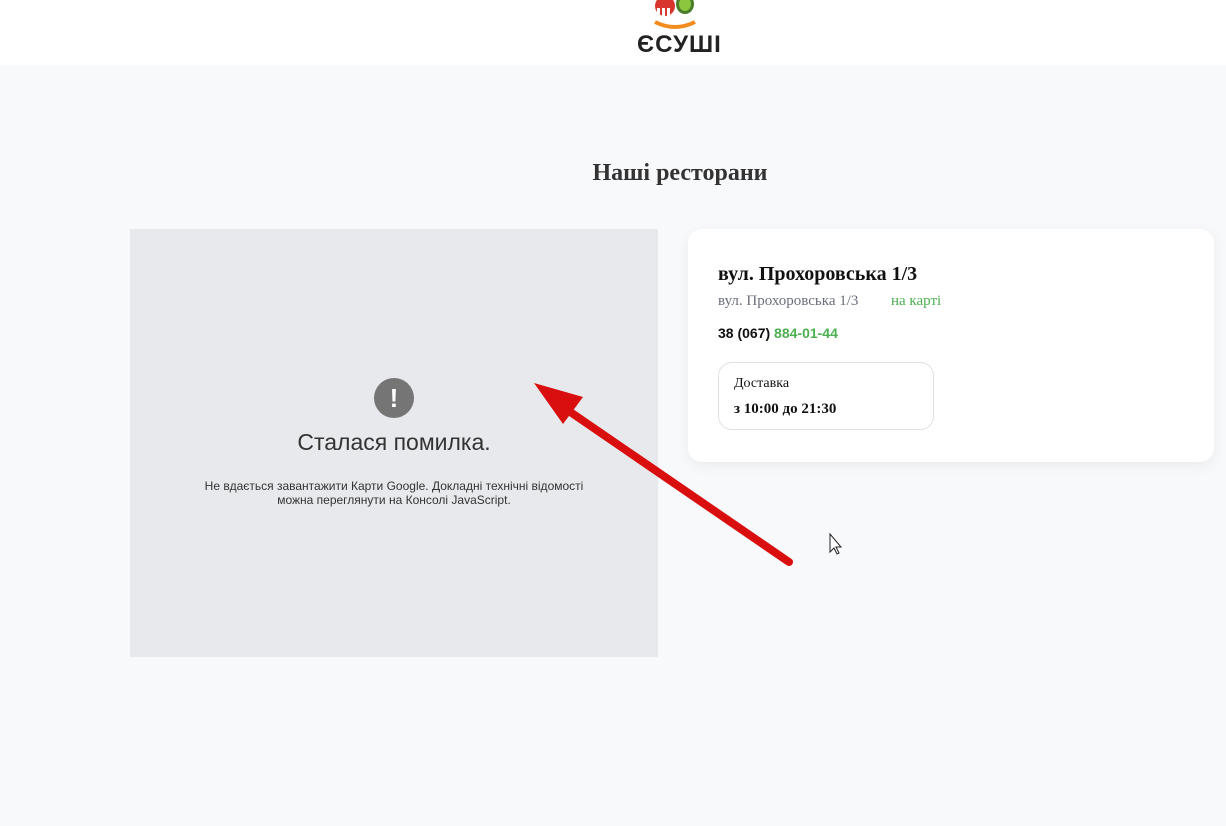  What do you see at coordinates (788, 301) in the screenshot?
I see `restaurant-address: вул. Прохоровська 1/3` at bounding box center [788, 301].